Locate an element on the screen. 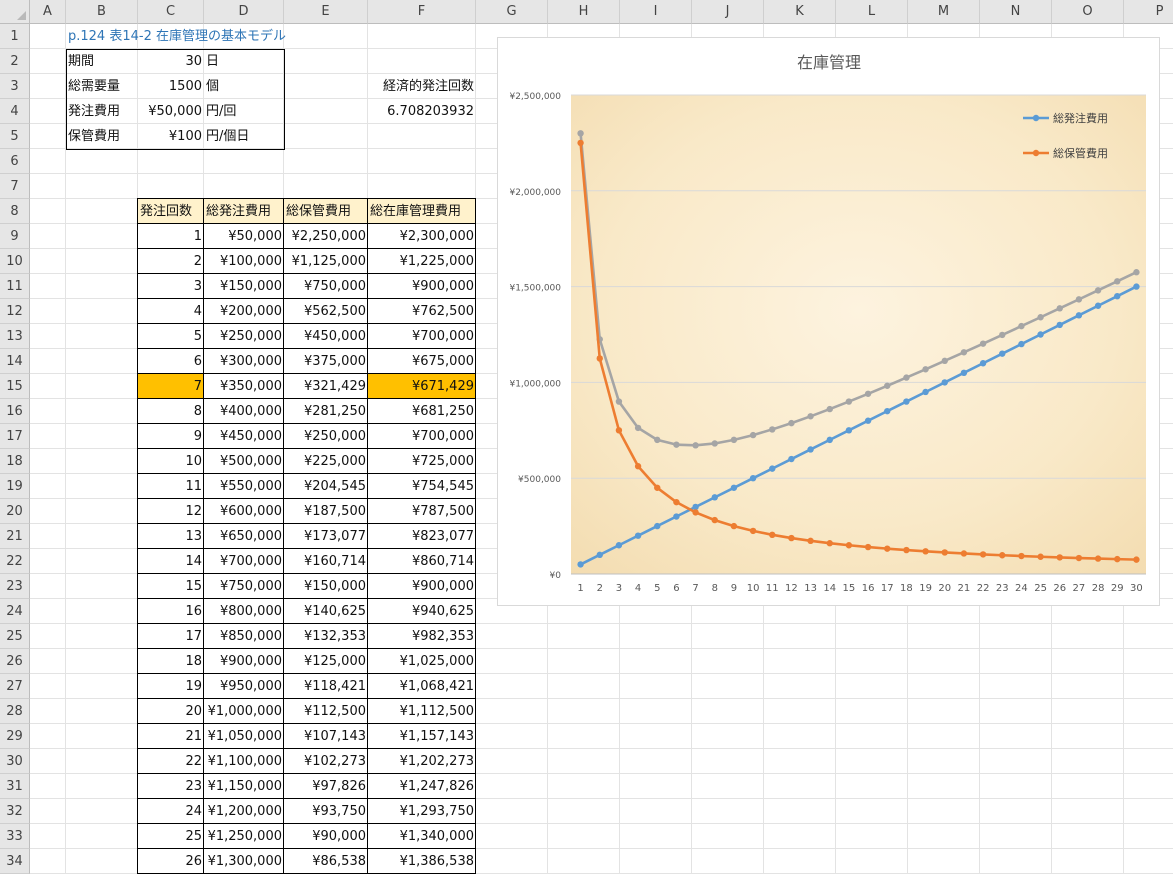 This screenshot has height=874, width=1173. table-cell: ¥762,500 is located at coordinates (422, 311).